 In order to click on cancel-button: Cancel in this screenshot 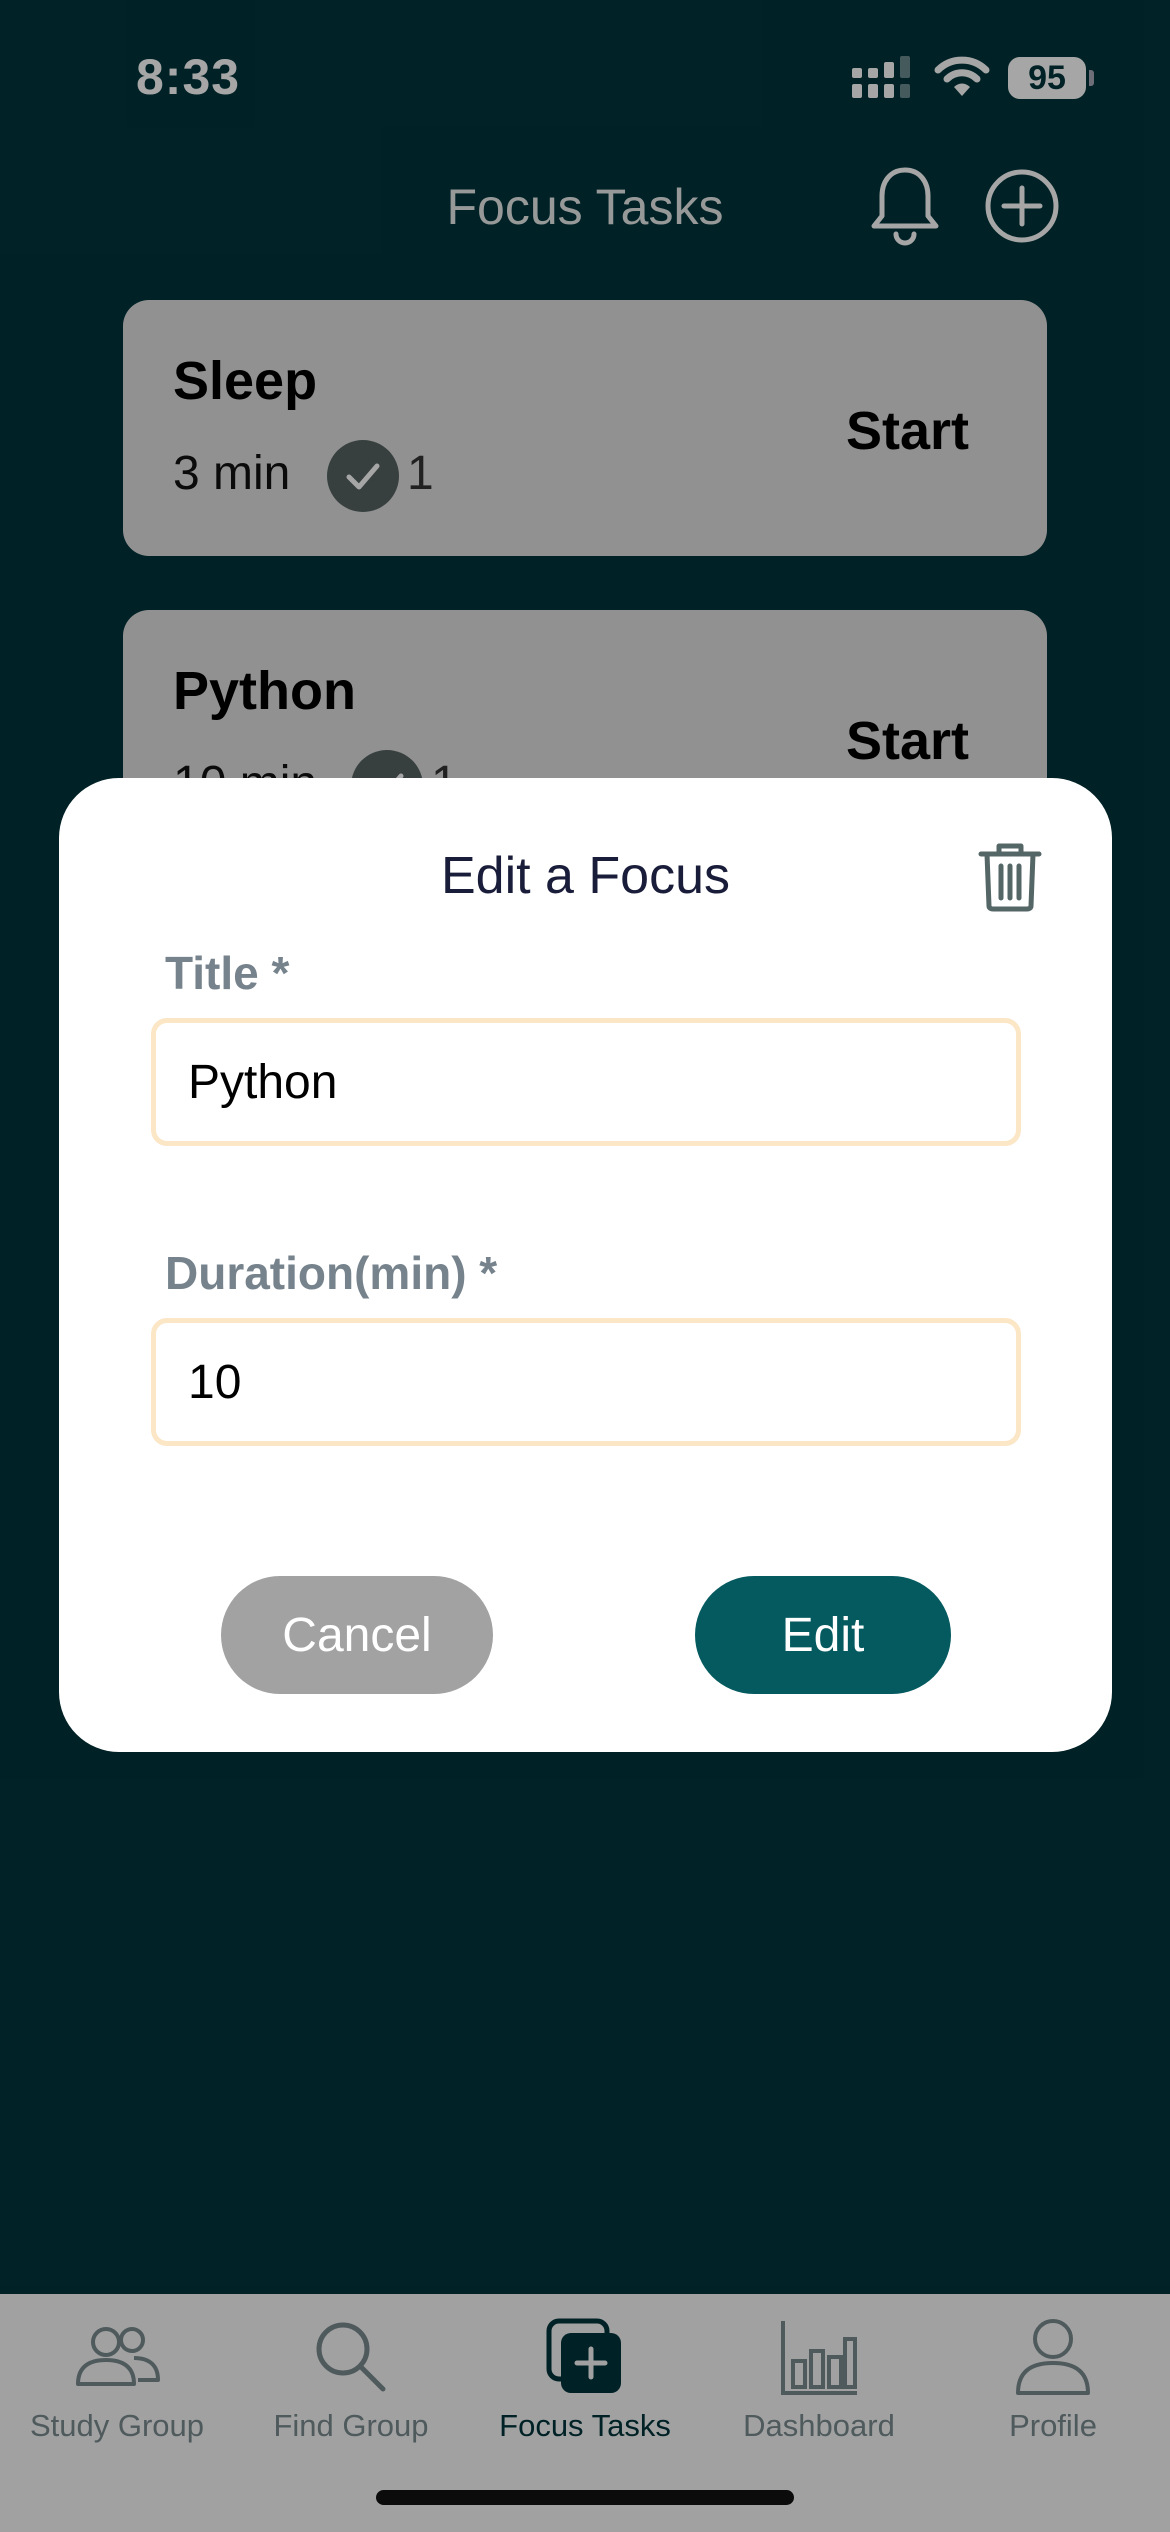, I will do `click(357, 1635)`.